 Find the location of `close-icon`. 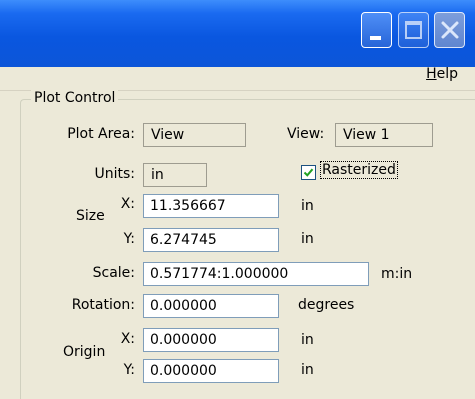

close-icon is located at coordinates (450, 30).